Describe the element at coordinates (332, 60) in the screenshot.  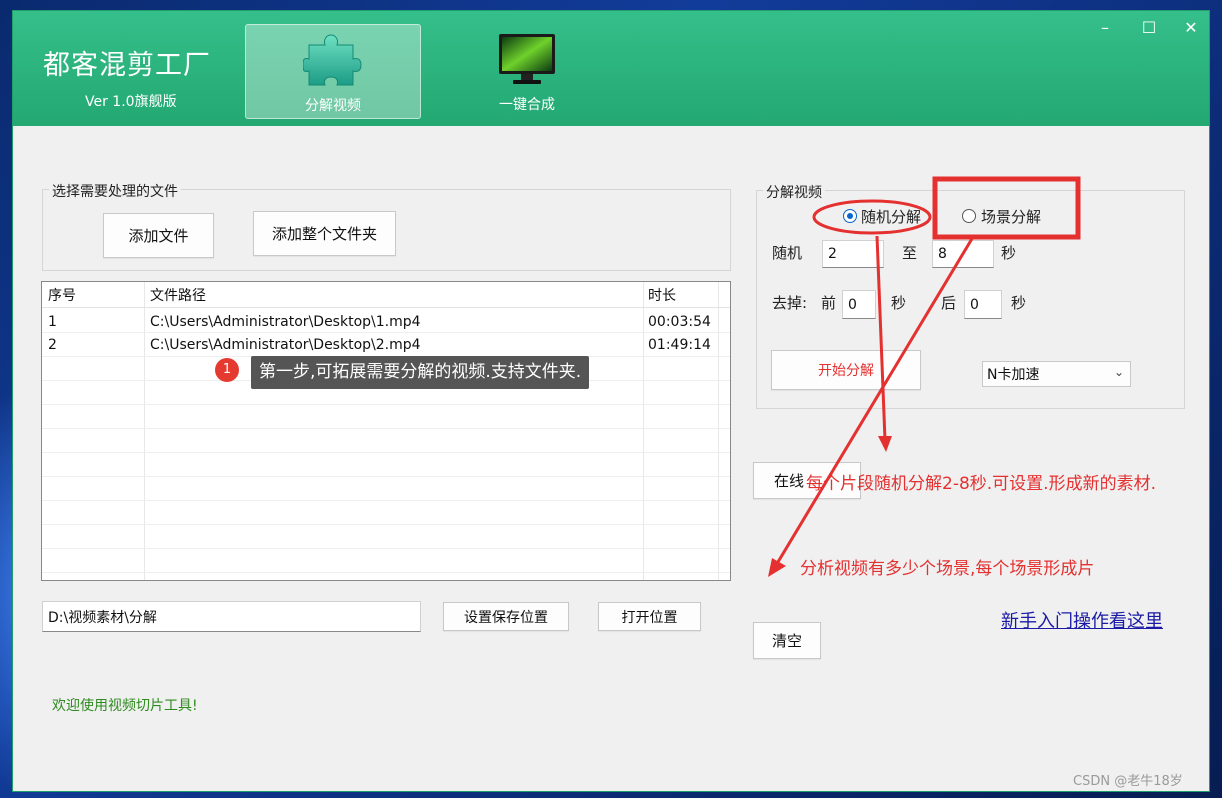
I see `puzzle-icon` at that location.